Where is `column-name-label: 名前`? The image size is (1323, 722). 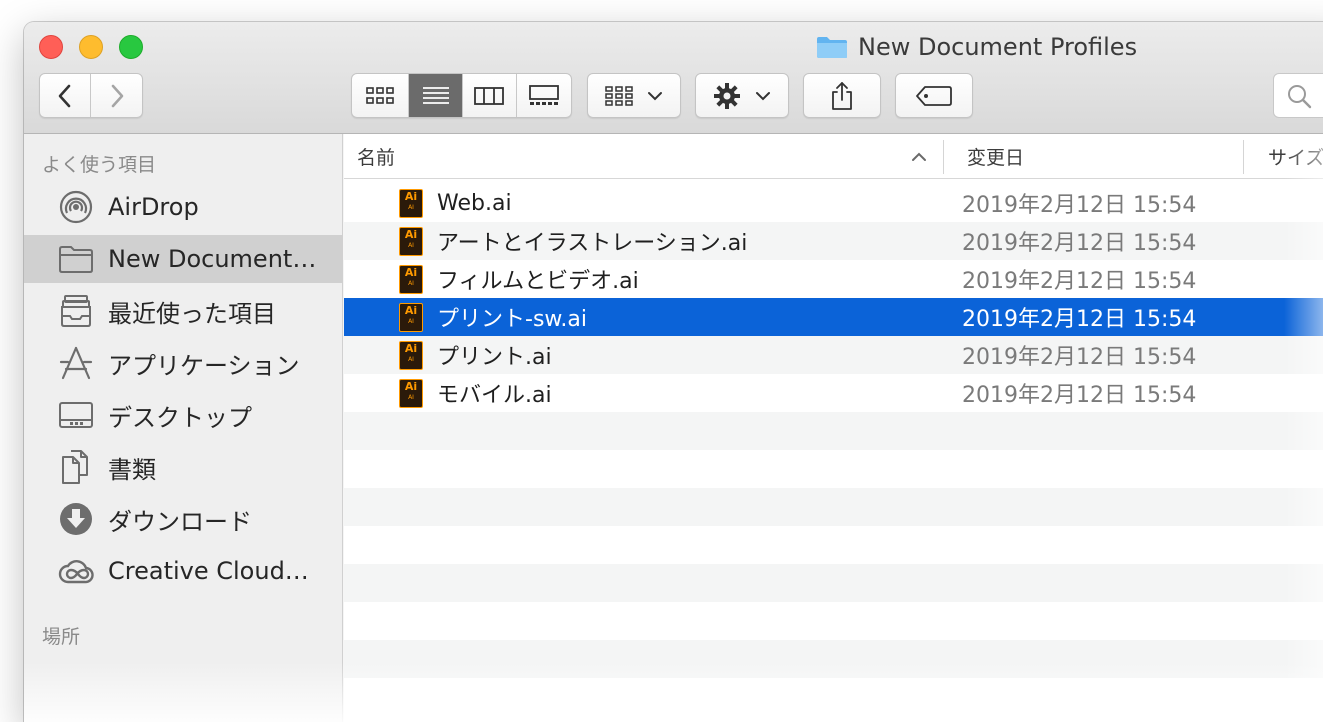 column-name-label: 名前 is located at coordinates (376, 158).